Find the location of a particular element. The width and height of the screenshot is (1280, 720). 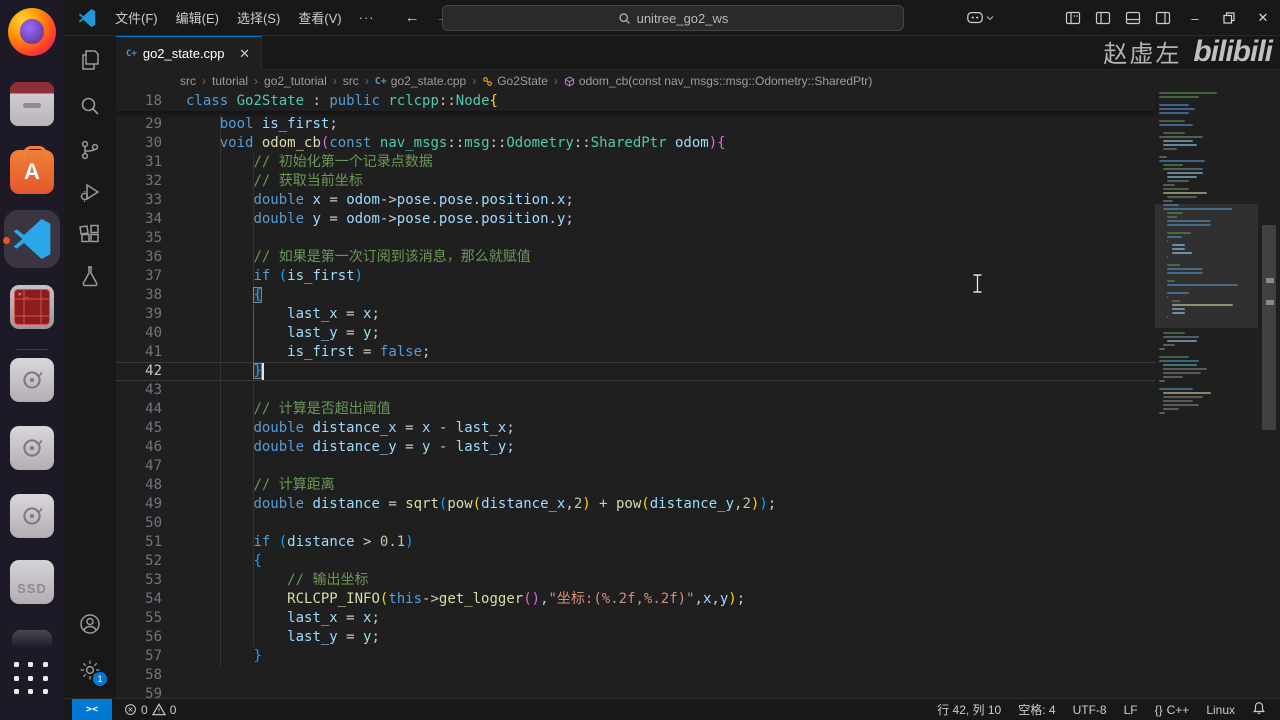

remote-indicator: >< is located at coordinates (92, 709).